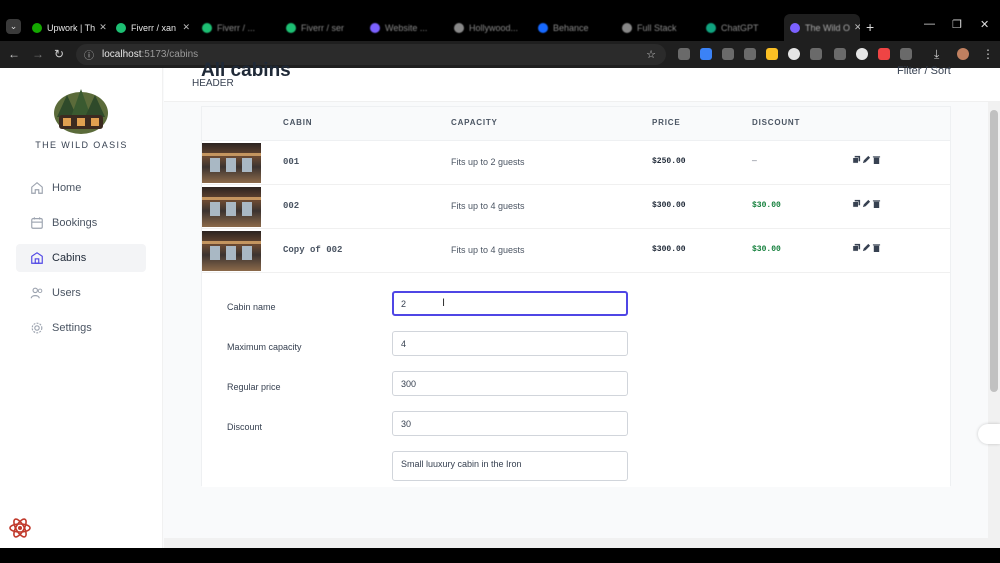 Image resolution: width=1000 pixels, height=563 pixels. What do you see at coordinates (924, 71) in the screenshot?
I see `filter-sort-label: Filter / Sort` at bounding box center [924, 71].